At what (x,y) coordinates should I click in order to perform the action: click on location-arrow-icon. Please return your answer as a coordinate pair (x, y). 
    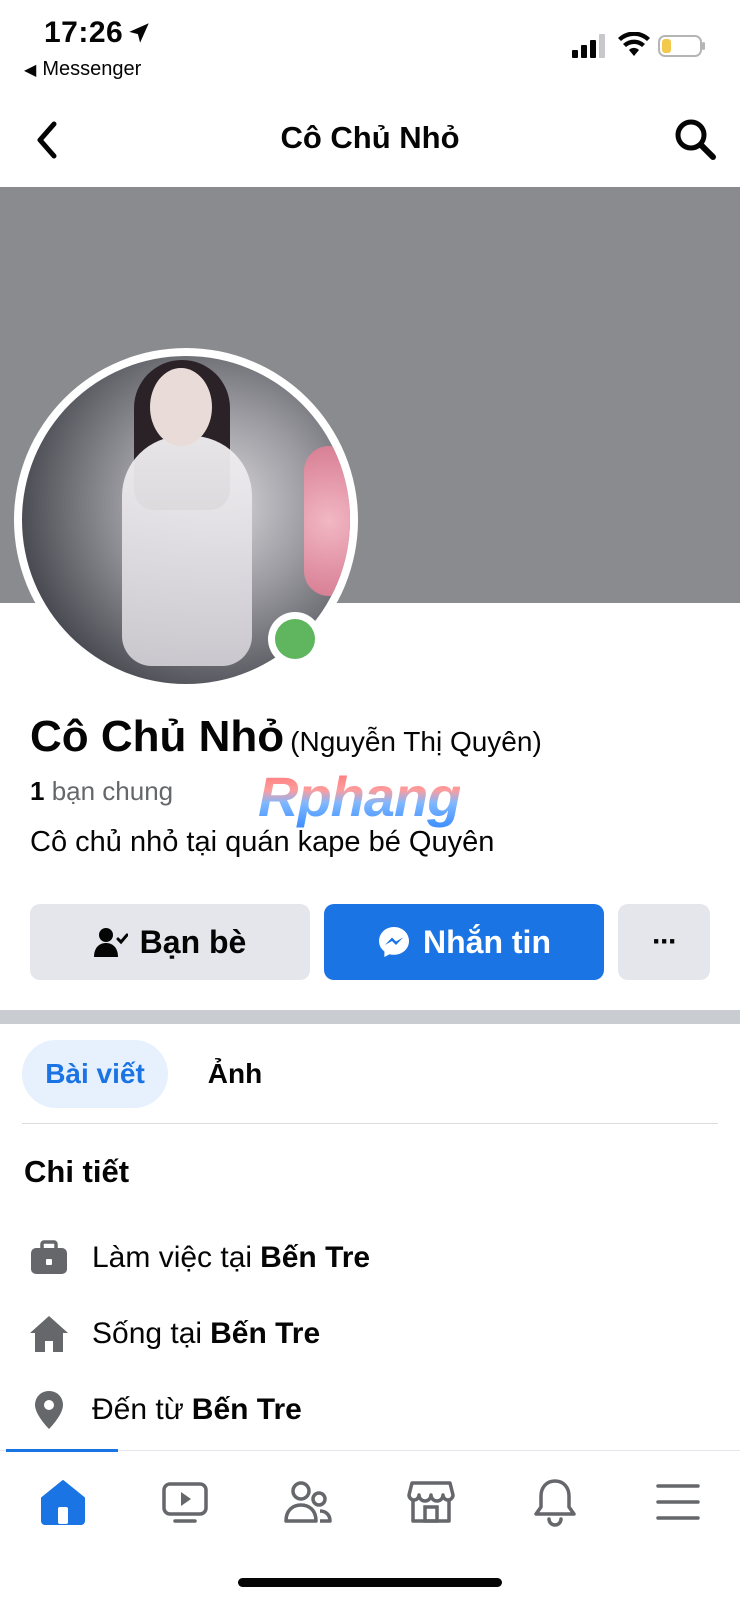
    Looking at the image, I should click on (139, 33).